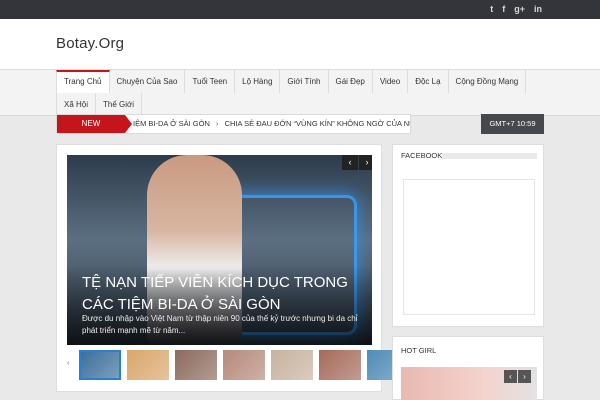 This screenshot has height=400, width=600. What do you see at coordinates (512, 124) in the screenshot?
I see `clock-display: GMT+7 10:59` at bounding box center [512, 124].